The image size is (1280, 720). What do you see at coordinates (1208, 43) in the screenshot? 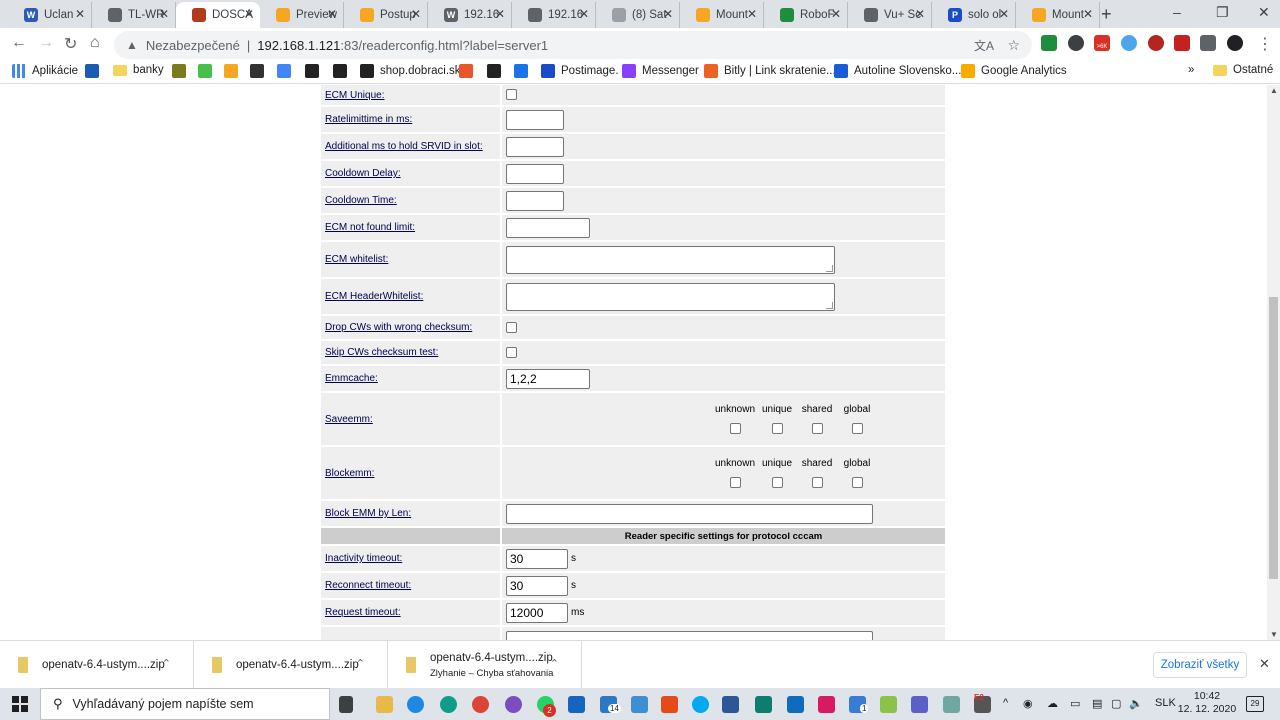
I see `extensions-puzzle-icon` at bounding box center [1208, 43].